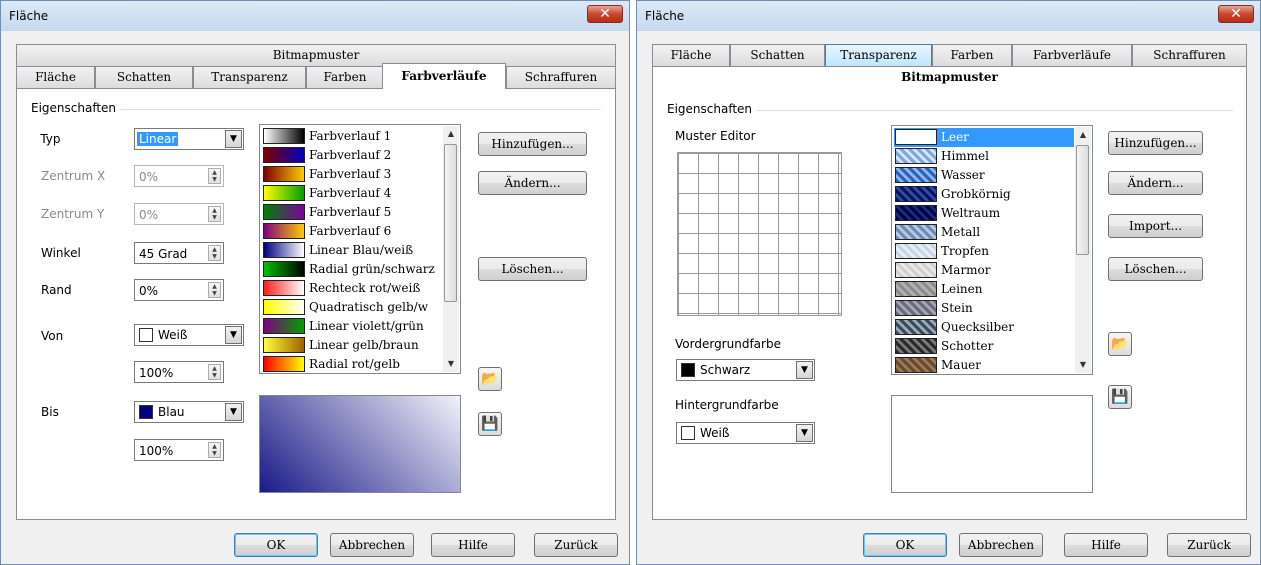 This screenshot has width=1261, height=565. What do you see at coordinates (352, 193) in the screenshot?
I see `list-item: Farbverlauf 4` at bounding box center [352, 193].